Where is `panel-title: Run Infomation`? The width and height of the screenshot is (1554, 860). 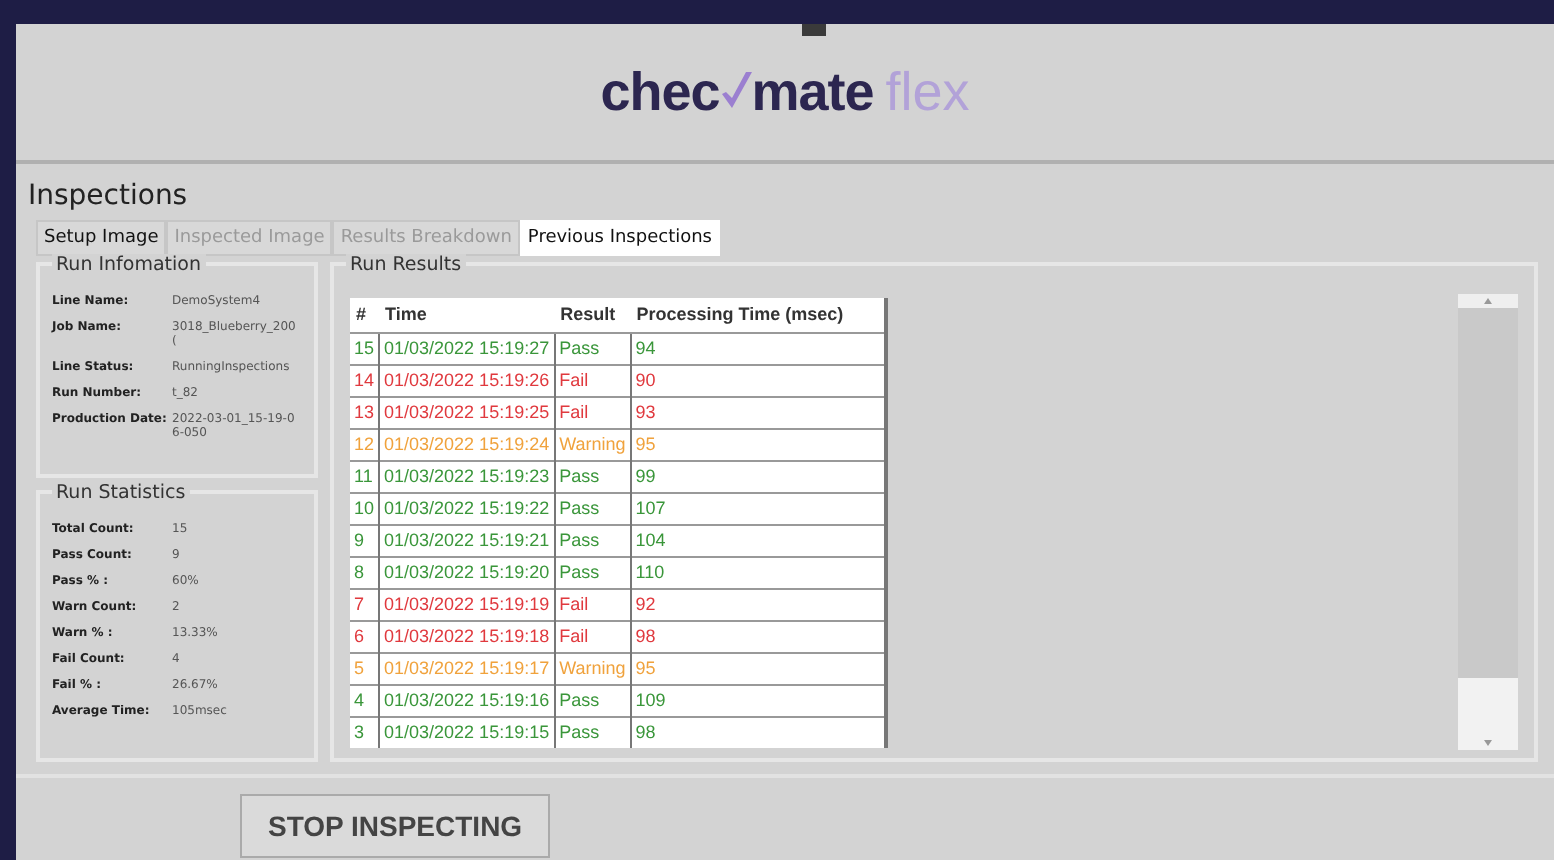
panel-title: Run Infomation is located at coordinates (128, 265).